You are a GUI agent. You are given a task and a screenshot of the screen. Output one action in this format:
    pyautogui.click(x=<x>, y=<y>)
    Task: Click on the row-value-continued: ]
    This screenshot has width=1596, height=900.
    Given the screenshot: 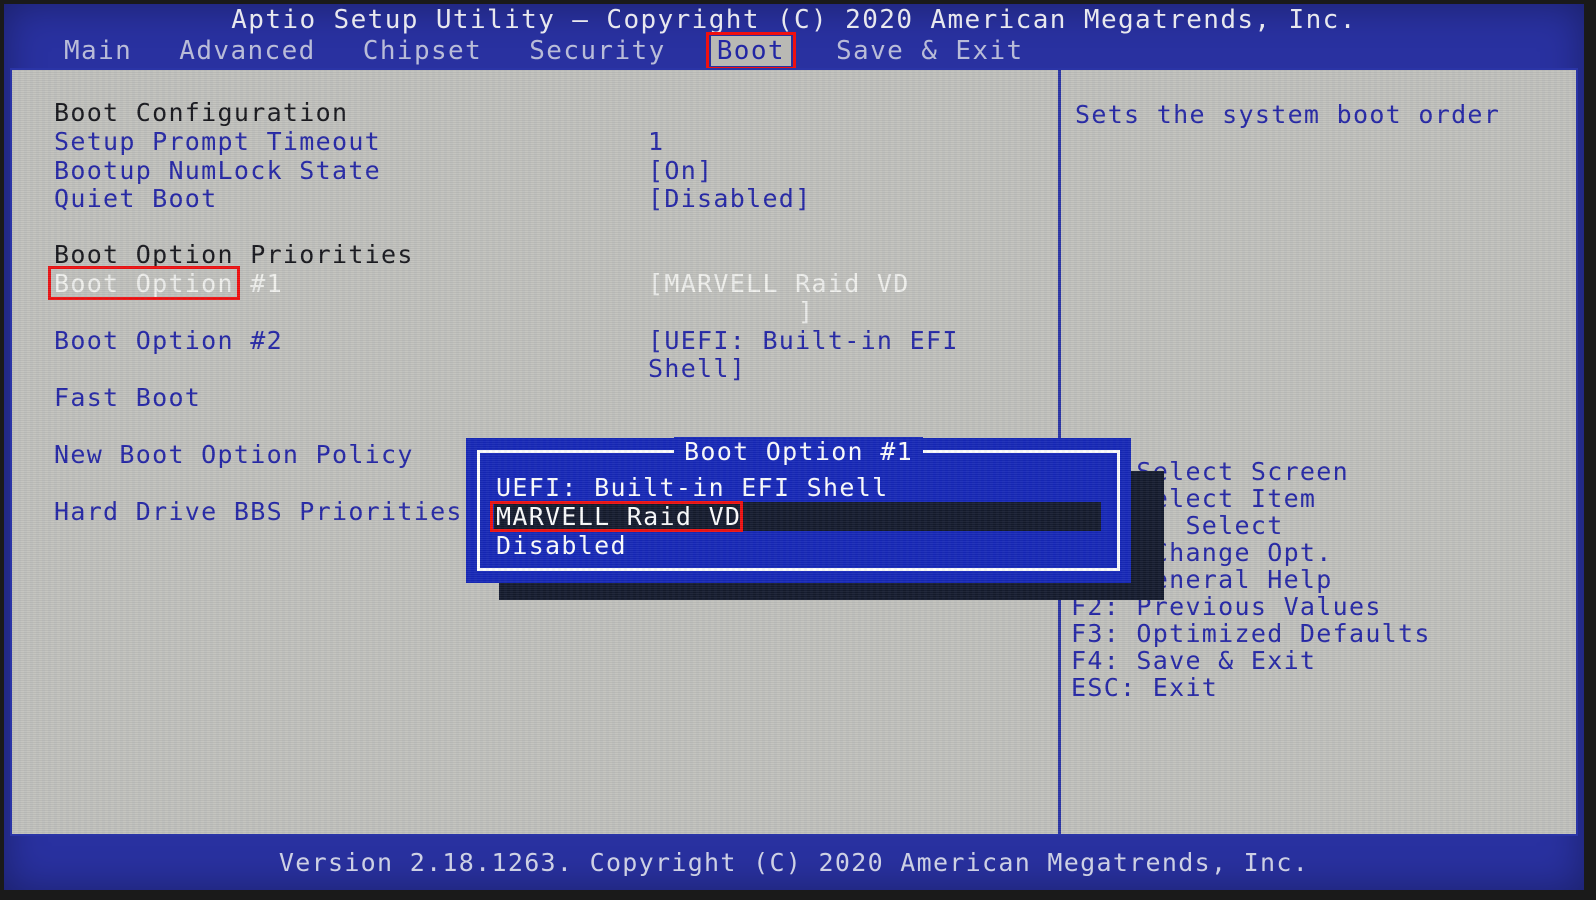 What is the action you would take?
    pyautogui.click(x=806, y=311)
    